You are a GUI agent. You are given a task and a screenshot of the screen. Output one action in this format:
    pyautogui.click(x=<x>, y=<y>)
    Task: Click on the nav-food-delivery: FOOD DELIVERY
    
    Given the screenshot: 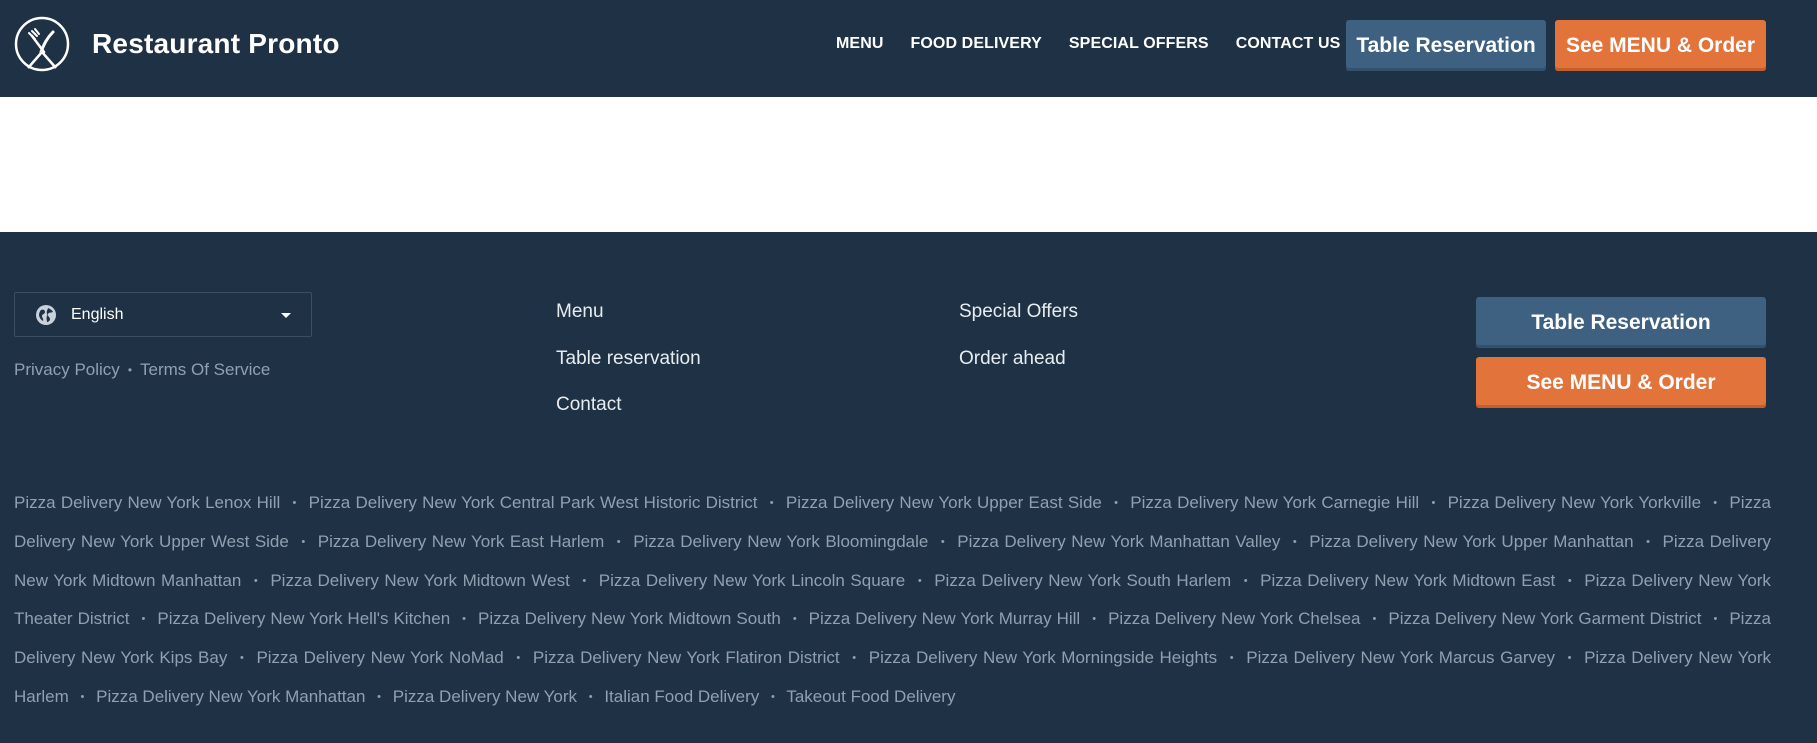 What is the action you would take?
    pyautogui.click(x=976, y=44)
    